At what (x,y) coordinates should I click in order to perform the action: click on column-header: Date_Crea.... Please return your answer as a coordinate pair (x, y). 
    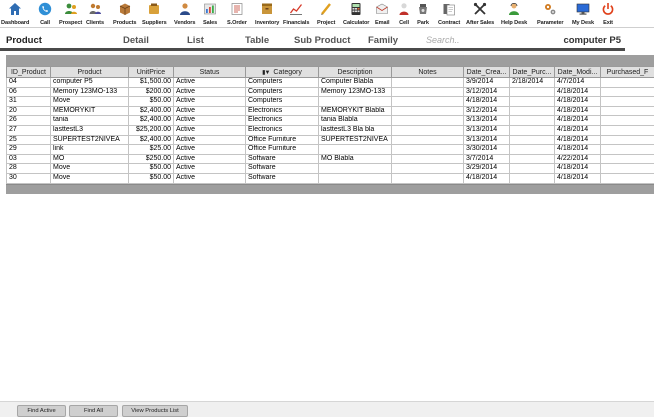
    Looking at the image, I should click on (486, 72).